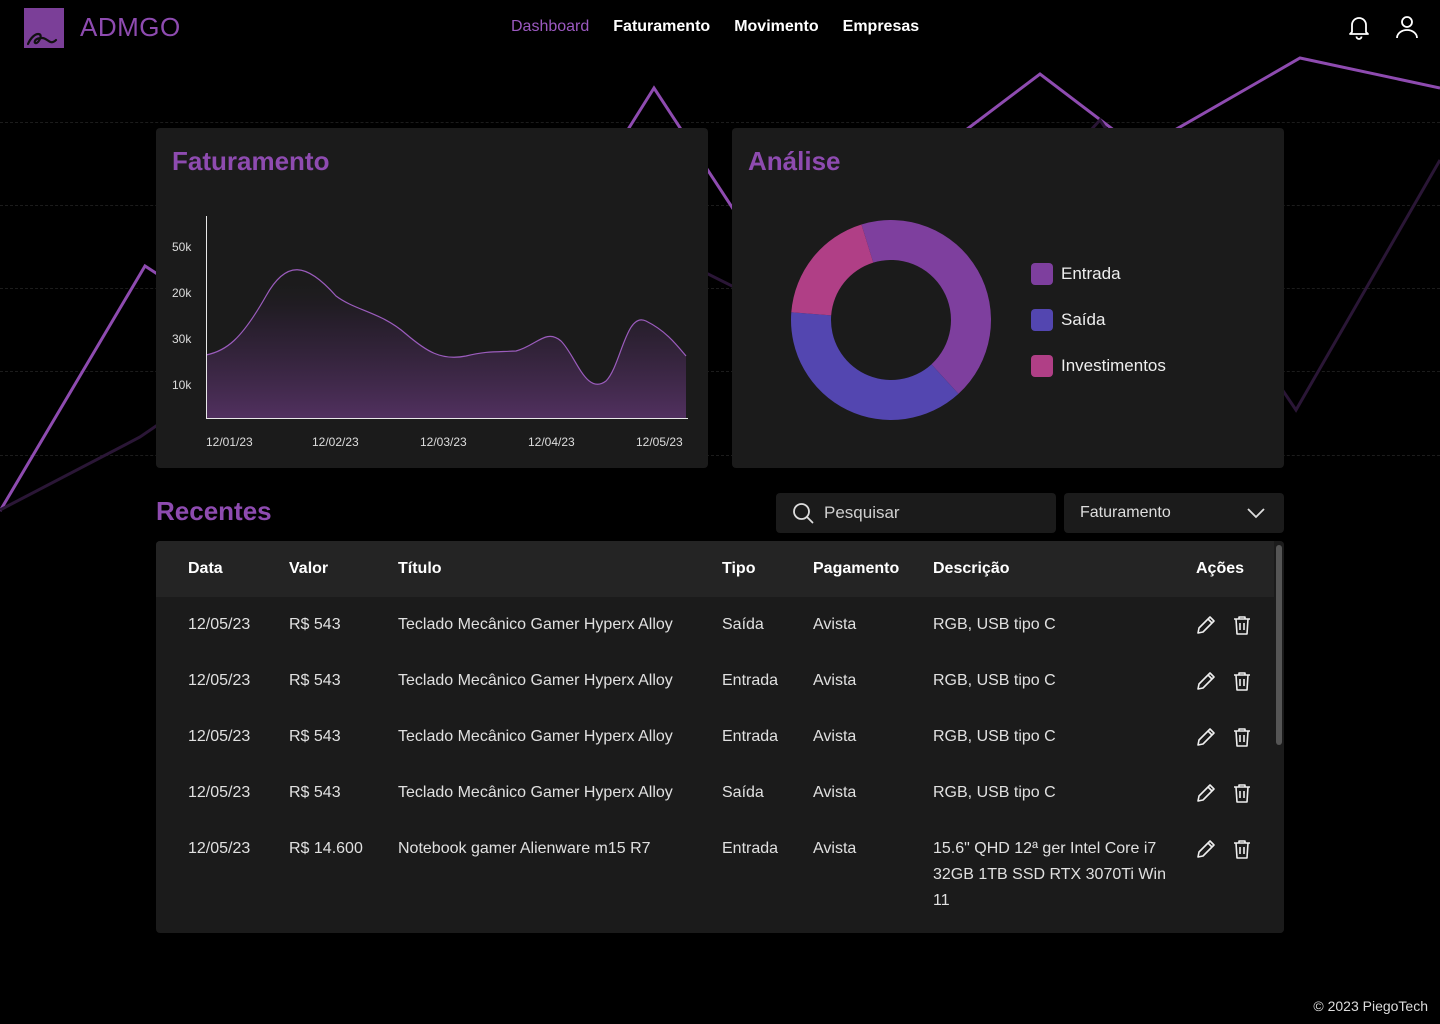 The width and height of the screenshot is (1440, 1024). What do you see at coordinates (1008, 298) in the screenshot?
I see `analysis-card: Análise Entrada Saída Investimentos` at bounding box center [1008, 298].